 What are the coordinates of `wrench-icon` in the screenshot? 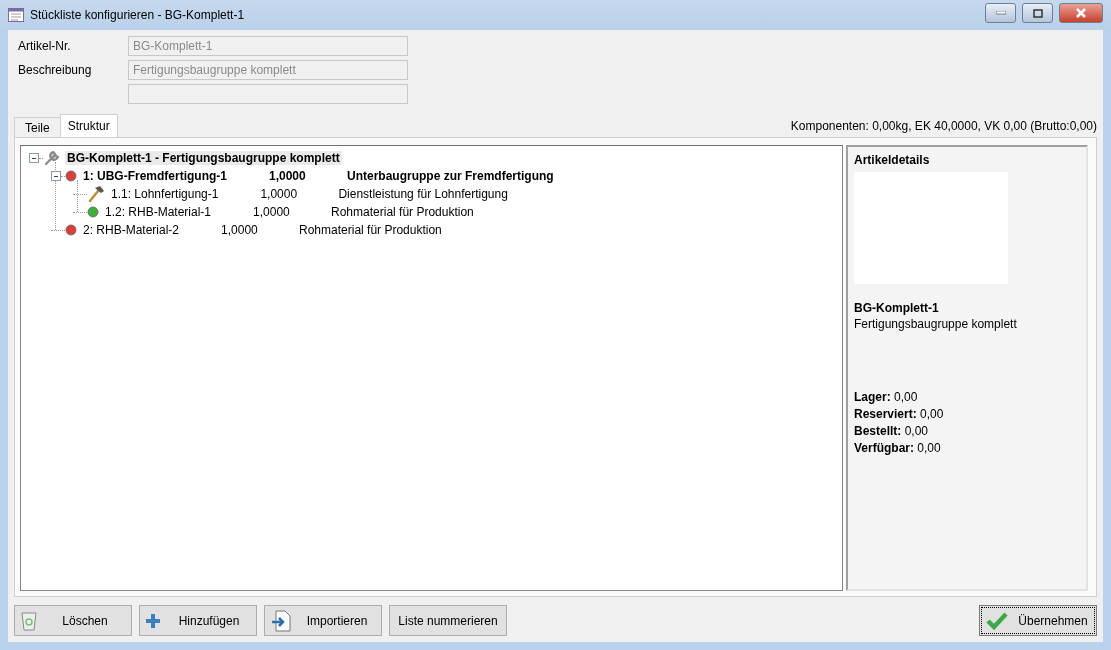 It's located at (52, 158).